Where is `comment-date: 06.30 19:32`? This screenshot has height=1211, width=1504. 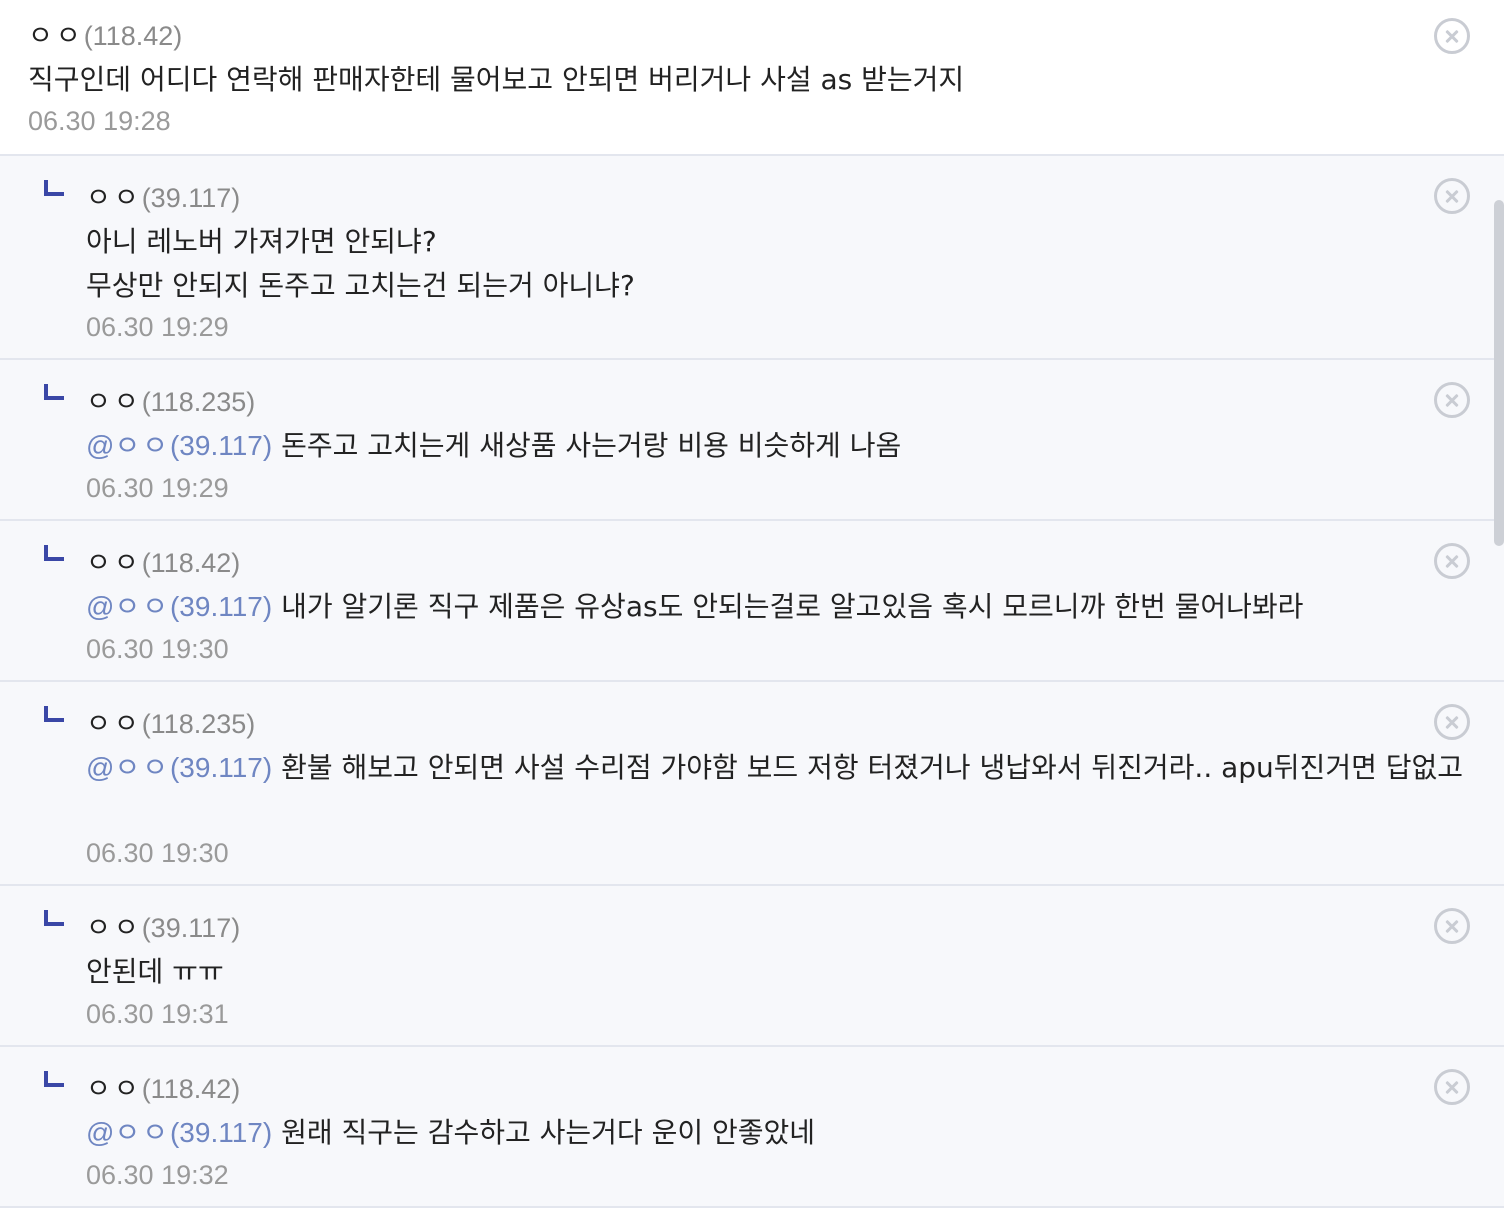
comment-date: 06.30 19:32 is located at coordinates (157, 1175).